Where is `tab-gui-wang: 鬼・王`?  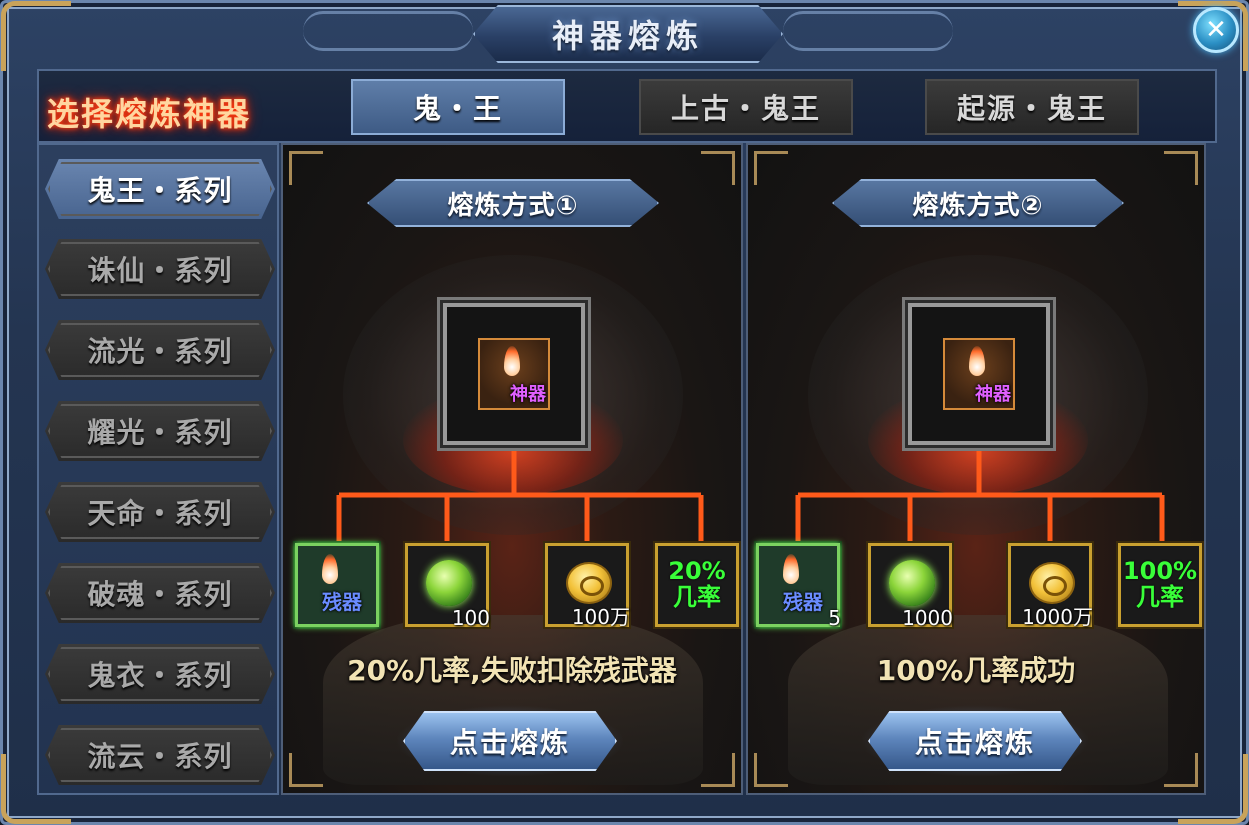
tab-gui-wang: 鬼・王 is located at coordinates (458, 107).